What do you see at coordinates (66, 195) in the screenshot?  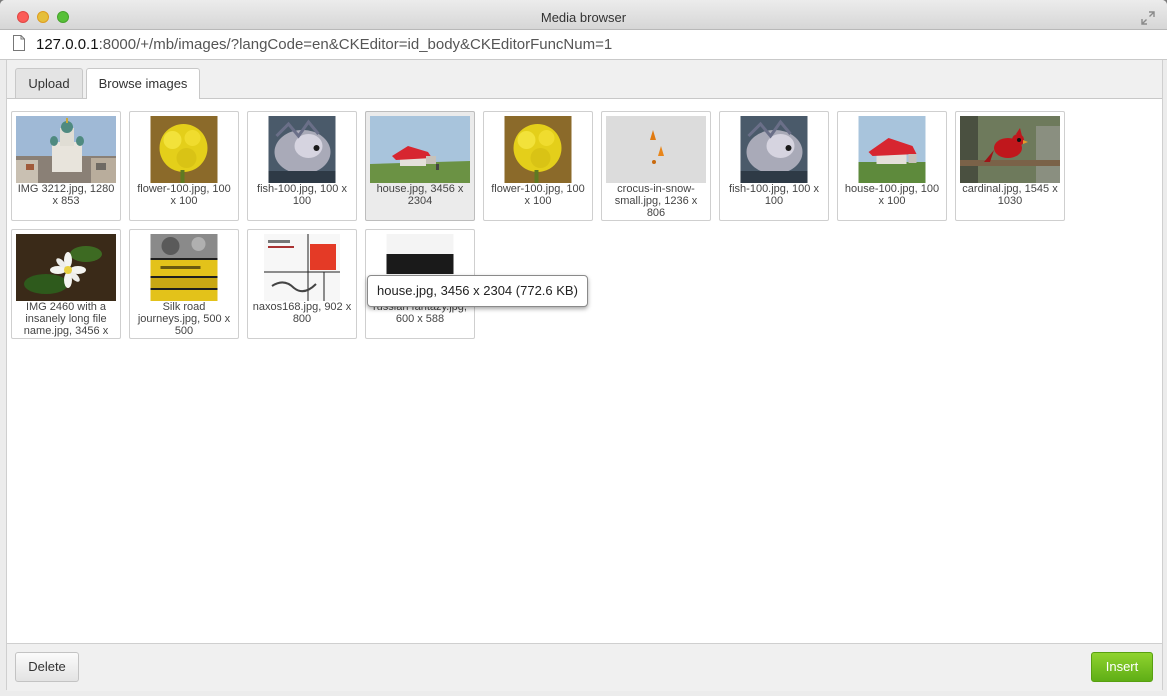 I see `image-caption: IMG 3212.jpg, 1280 x 853` at bounding box center [66, 195].